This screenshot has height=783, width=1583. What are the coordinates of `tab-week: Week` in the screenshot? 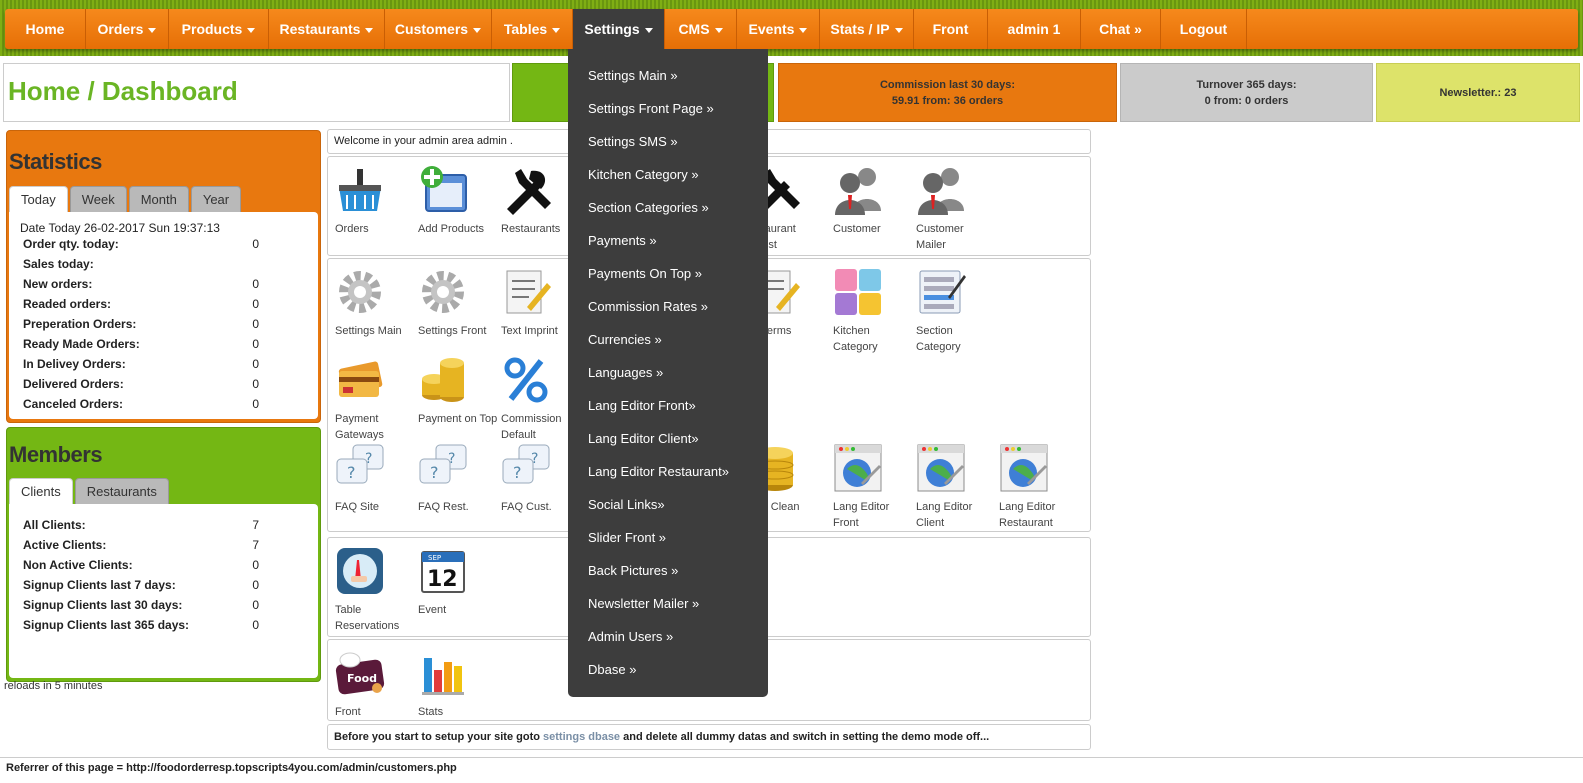 It's located at (98, 199).